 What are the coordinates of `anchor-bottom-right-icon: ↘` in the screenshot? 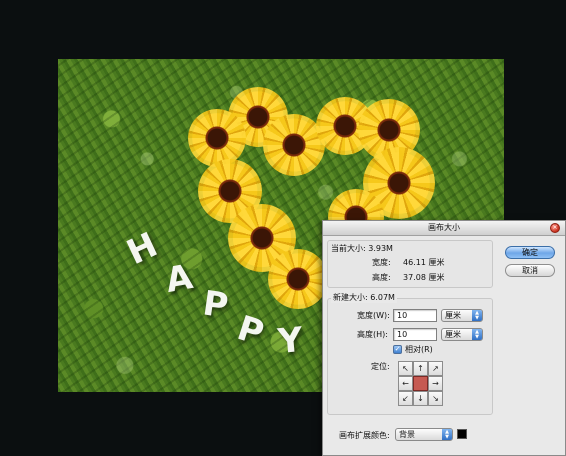 It's located at (435, 398).